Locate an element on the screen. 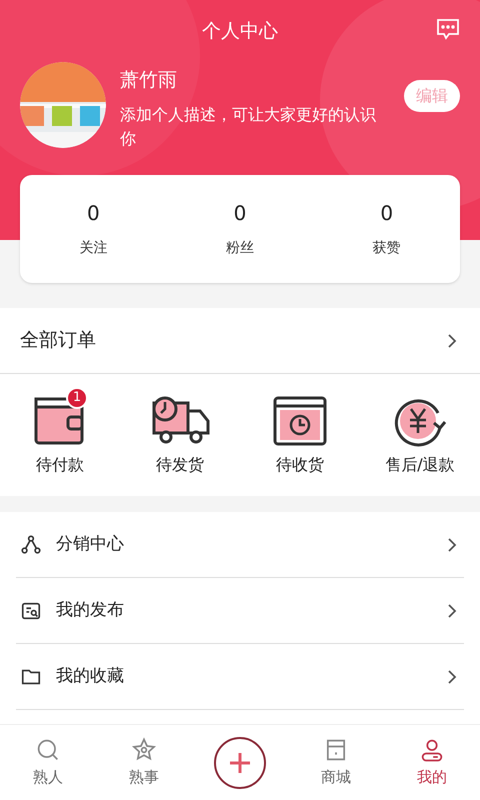 This screenshot has height=800, width=480. plus-icon is located at coordinates (240, 762).